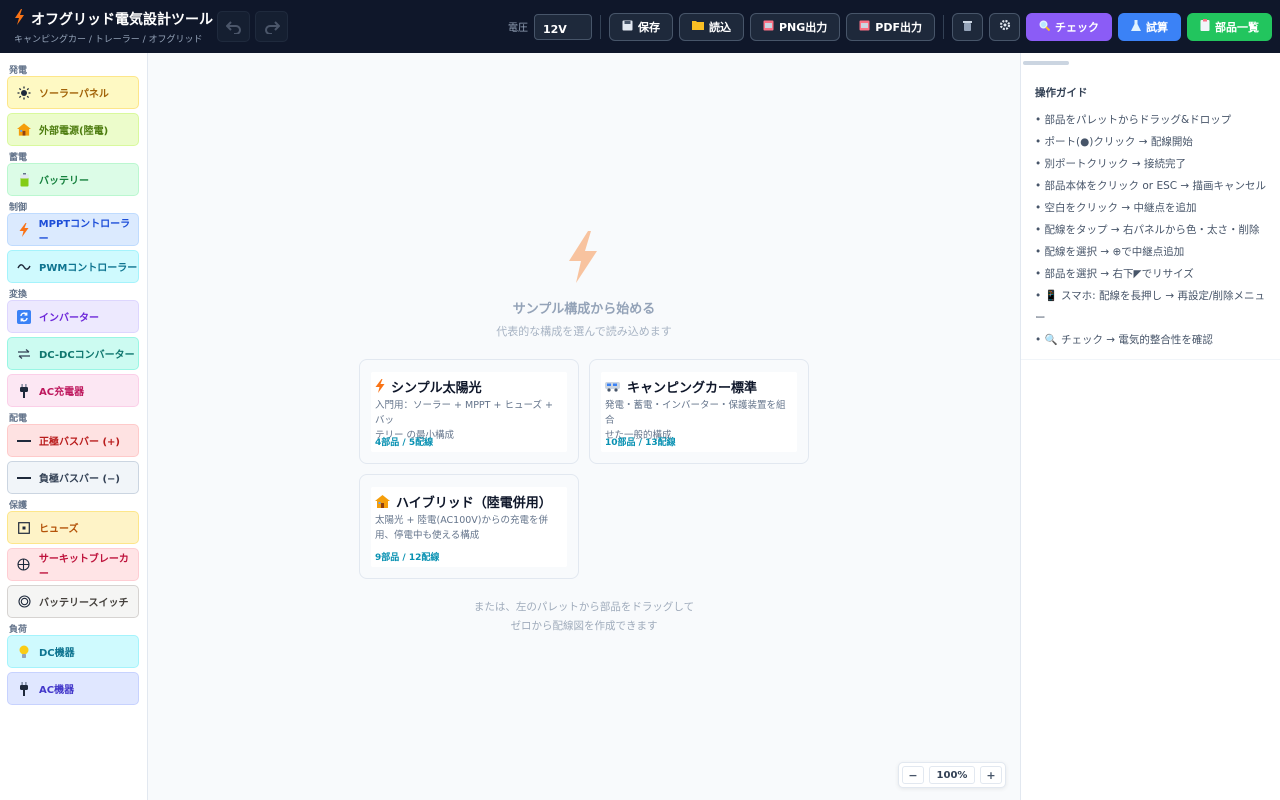 Image resolution: width=1280 pixels, height=800 pixels. What do you see at coordinates (1136, 26) in the screenshot?
I see `flask-icon` at bounding box center [1136, 26].